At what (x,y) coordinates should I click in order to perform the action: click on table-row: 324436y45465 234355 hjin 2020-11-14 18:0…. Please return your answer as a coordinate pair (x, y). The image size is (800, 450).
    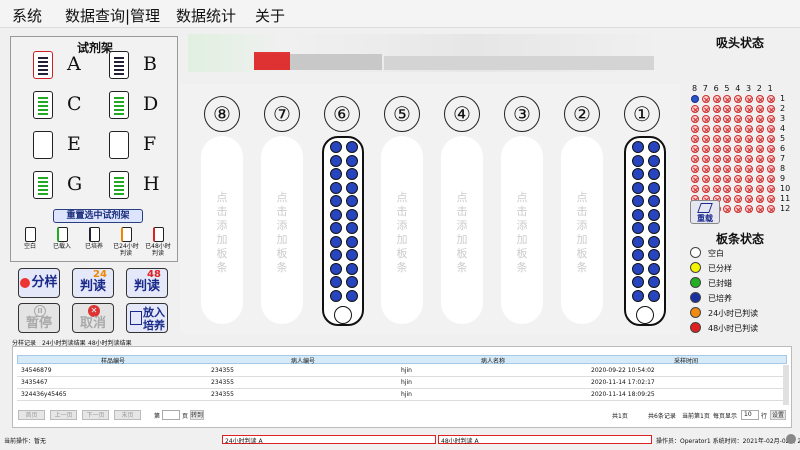
    Looking at the image, I should click on (402, 395).